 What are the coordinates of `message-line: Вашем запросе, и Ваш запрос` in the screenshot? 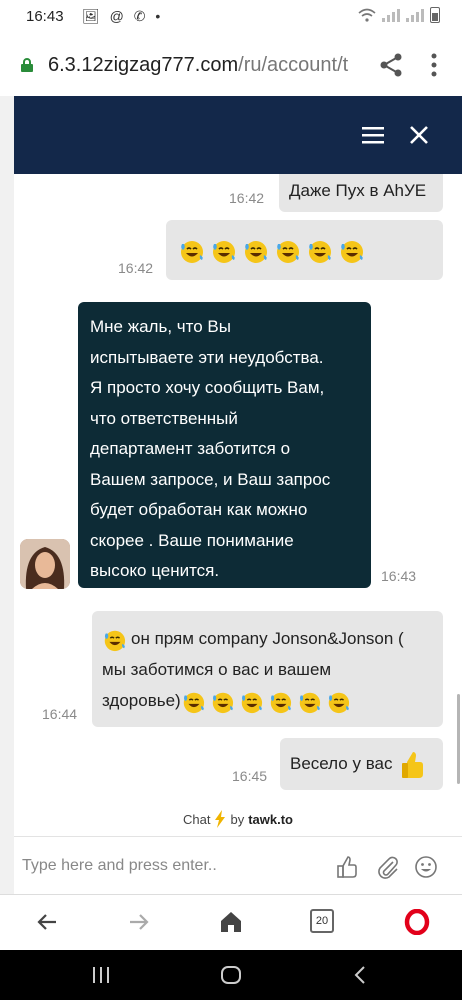 It's located at (210, 479).